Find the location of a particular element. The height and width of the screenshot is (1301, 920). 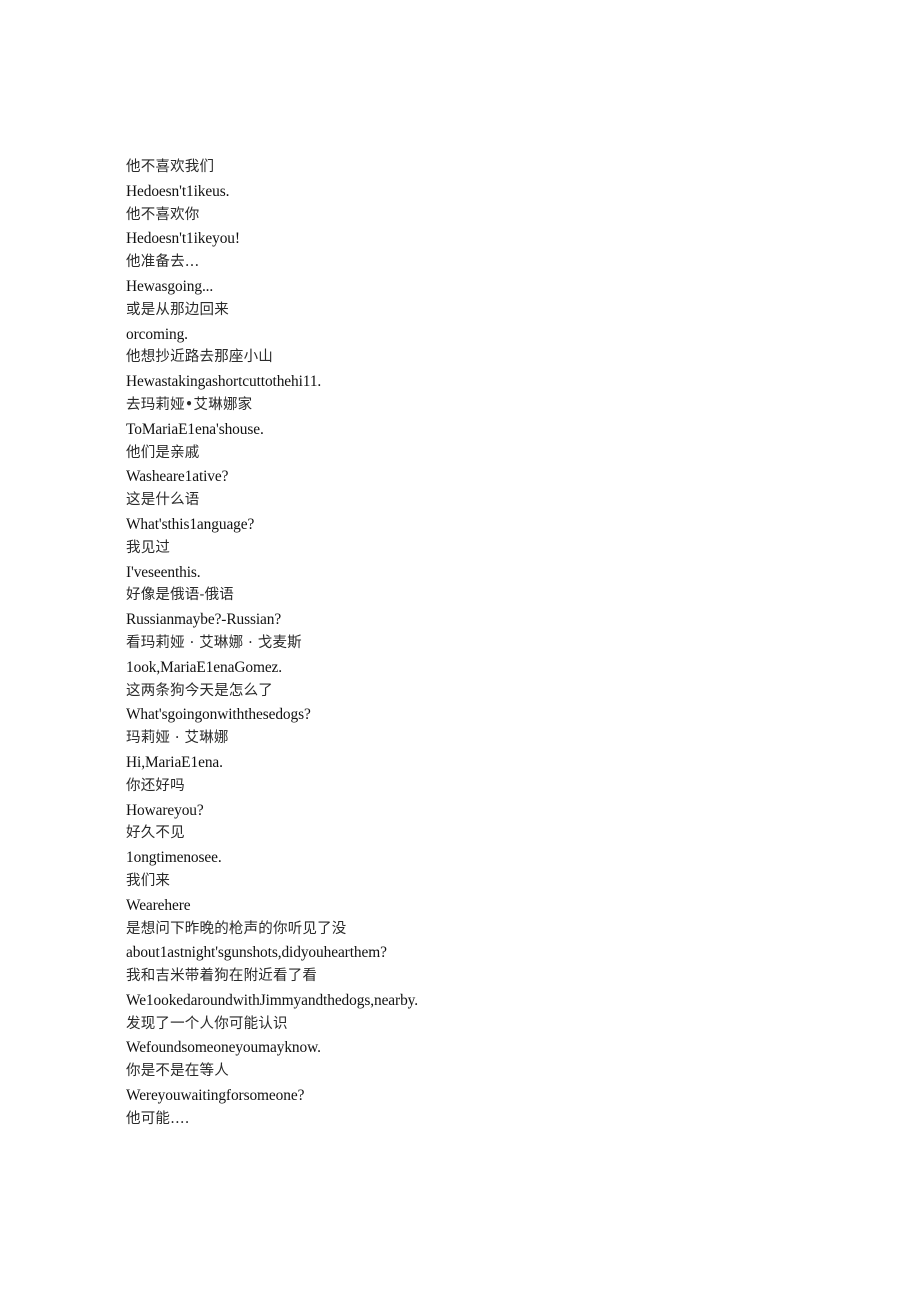

subtitle-line-english: about1astnight'sgunshots,didyouhearthem? is located at coordinates (256, 953).